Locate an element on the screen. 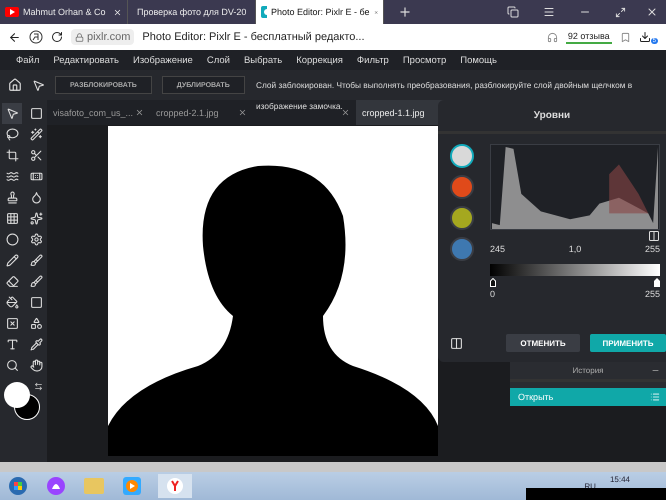 The image size is (666, 500). input-low-value: 245 is located at coordinates (498, 249).